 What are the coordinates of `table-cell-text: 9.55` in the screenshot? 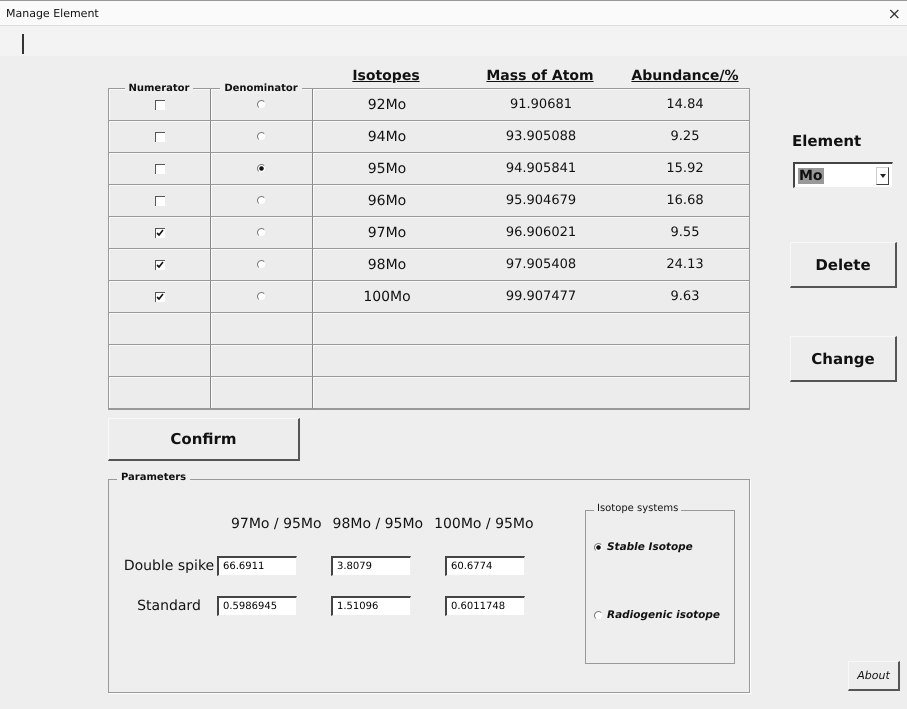 It's located at (685, 232).